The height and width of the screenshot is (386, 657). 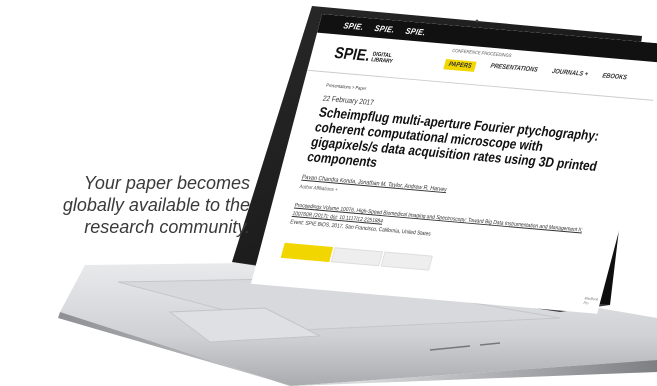 What do you see at coordinates (415, 31) in the screenshot?
I see `topbar-link-3: SPIE.` at bounding box center [415, 31].